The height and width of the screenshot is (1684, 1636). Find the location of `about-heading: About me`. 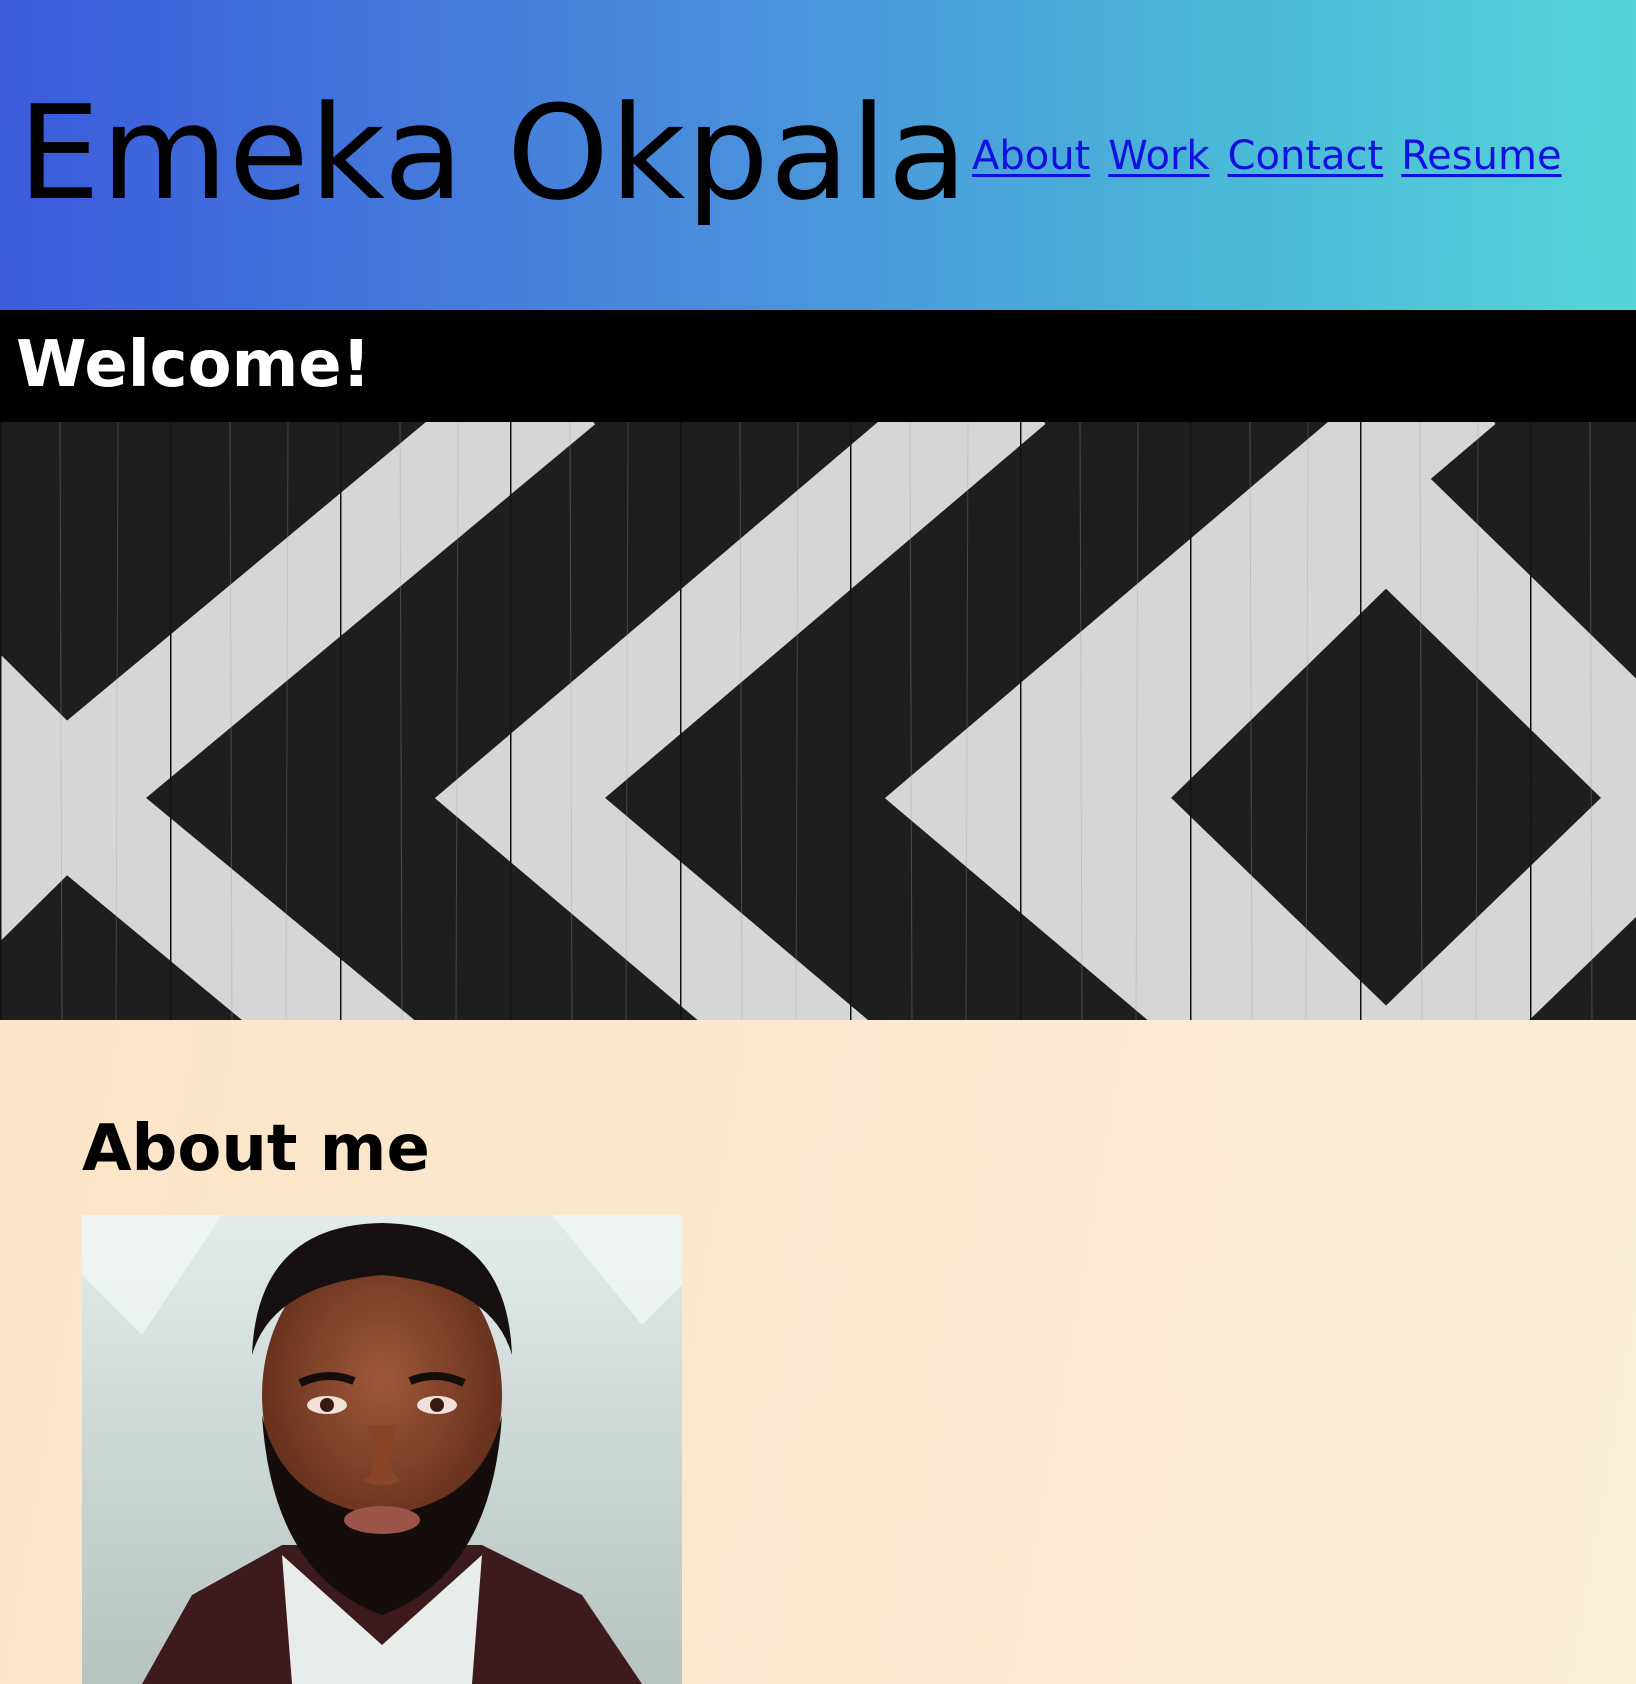

about-heading: About me is located at coordinates (256, 1149).